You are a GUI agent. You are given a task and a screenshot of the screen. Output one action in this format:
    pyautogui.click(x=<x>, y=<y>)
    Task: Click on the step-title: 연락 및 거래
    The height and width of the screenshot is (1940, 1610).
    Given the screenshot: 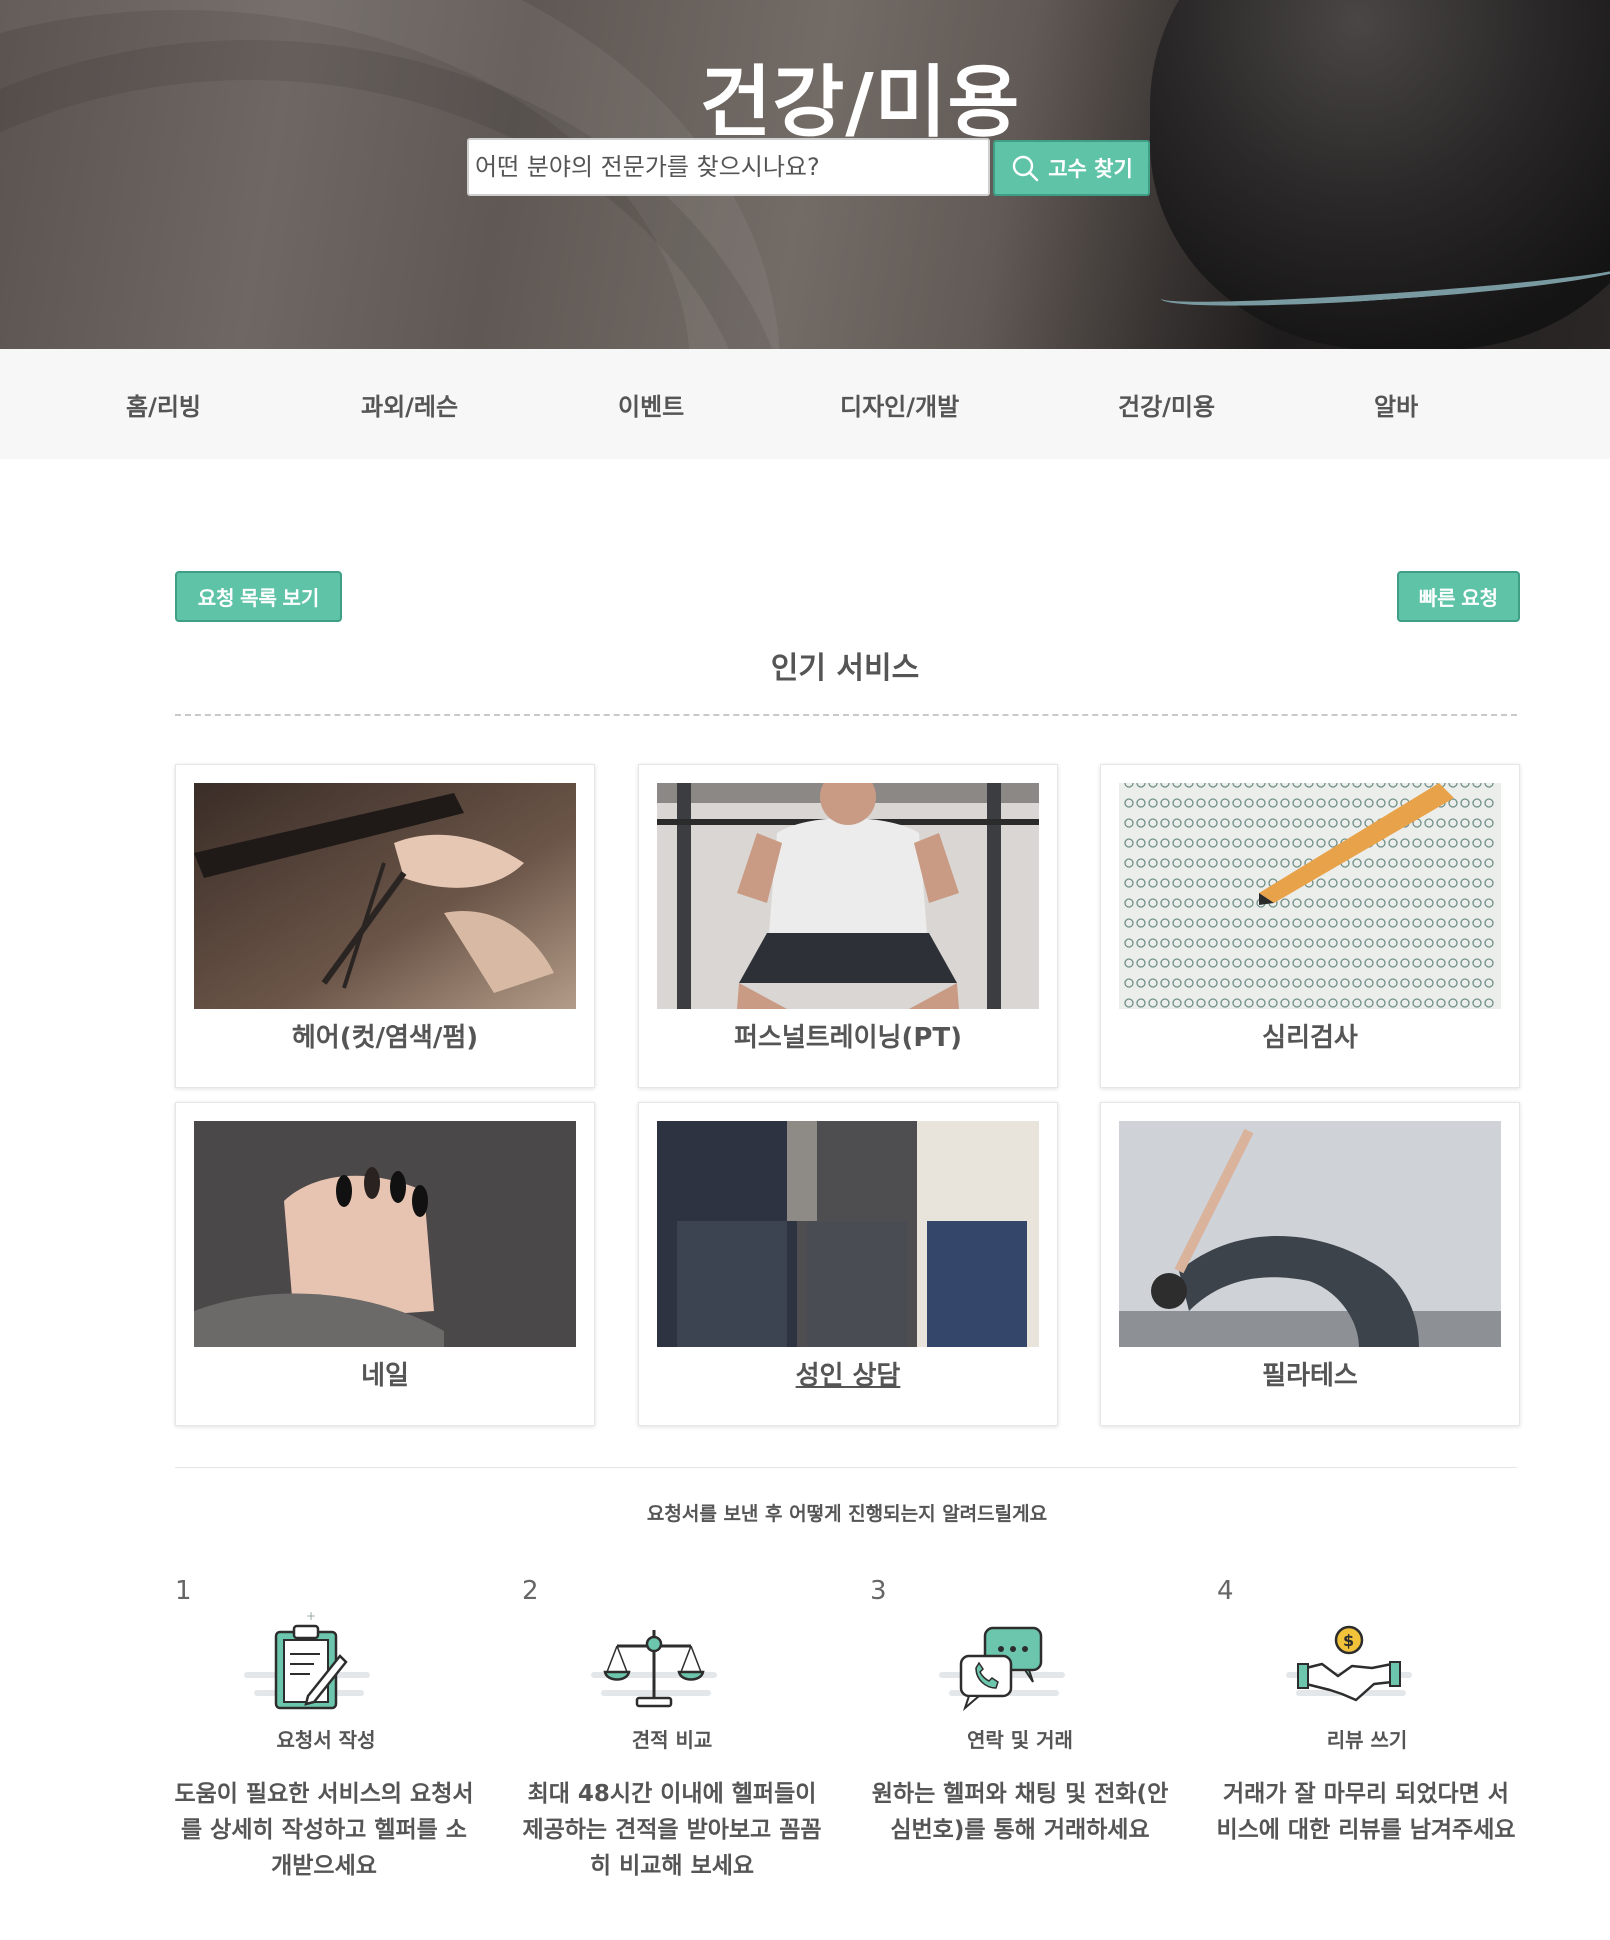 What is the action you would take?
    pyautogui.click(x=1020, y=1740)
    